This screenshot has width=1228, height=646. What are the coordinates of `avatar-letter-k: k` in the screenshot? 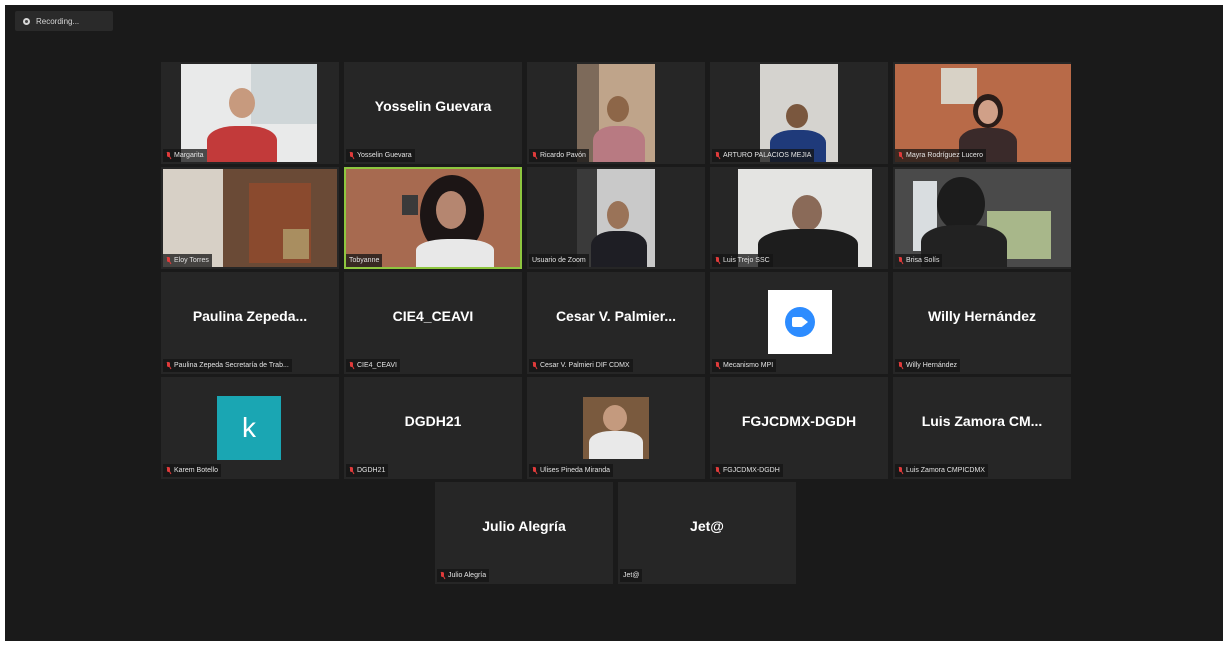 It's located at (249, 428).